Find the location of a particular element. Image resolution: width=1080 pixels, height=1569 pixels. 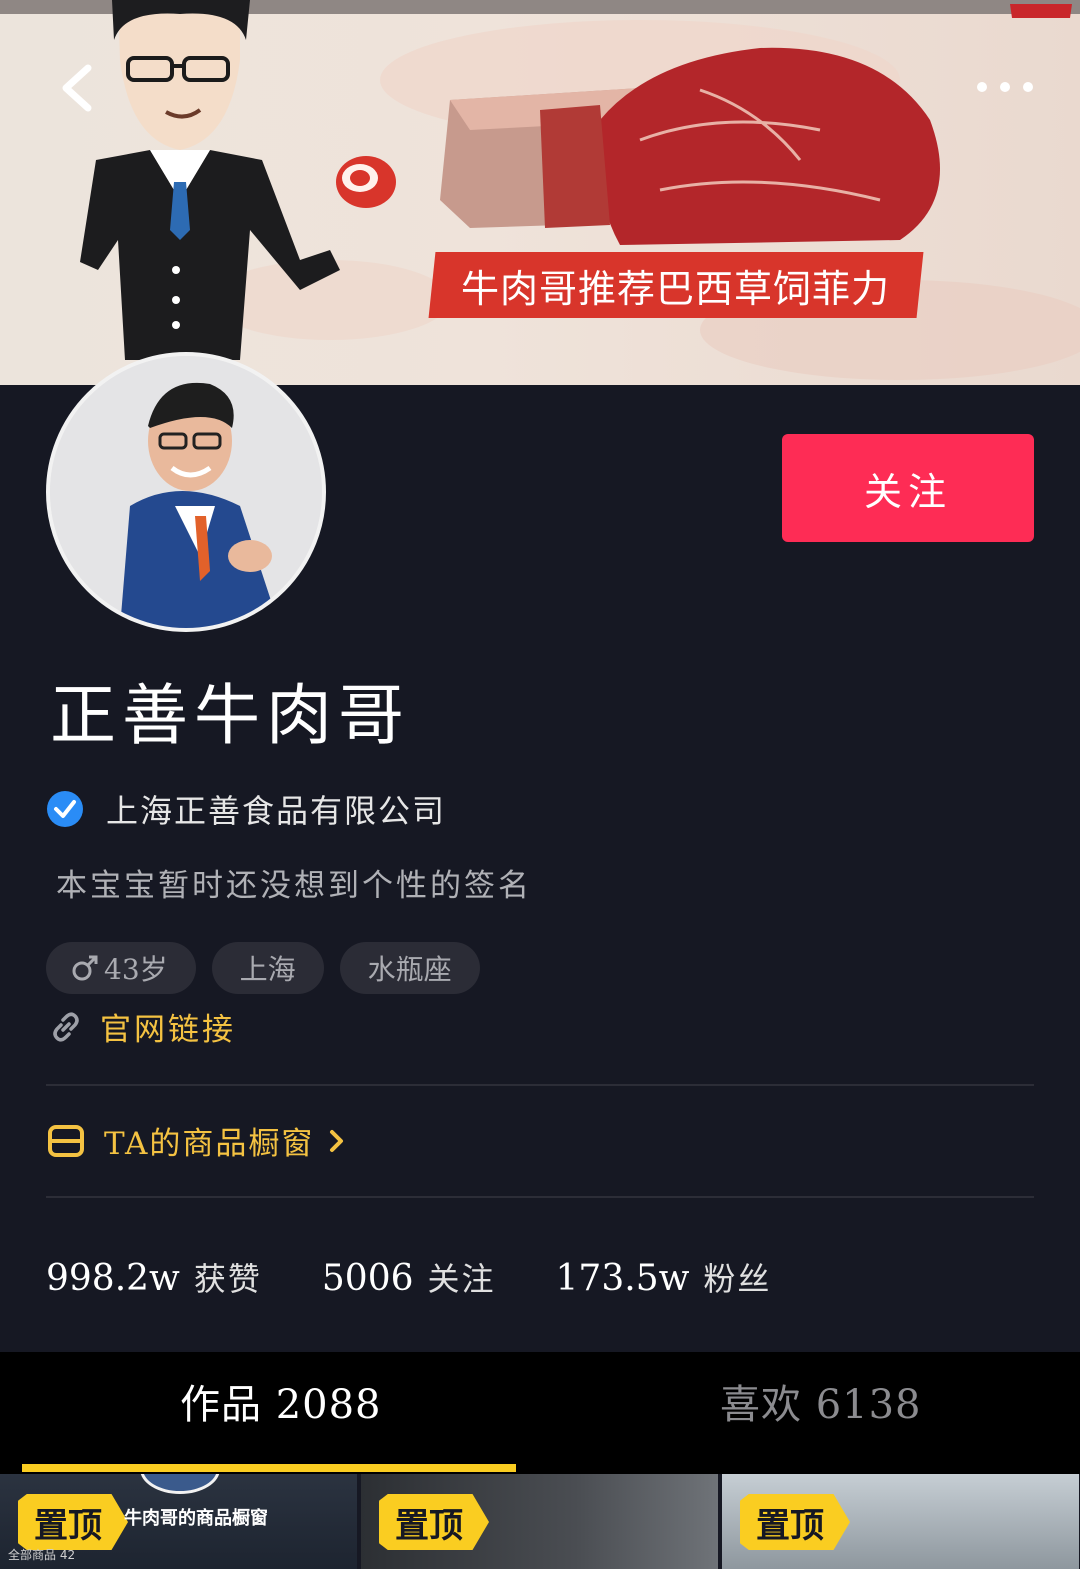

profile-name: 正善牛肉哥 is located at coordinates (230, 715).